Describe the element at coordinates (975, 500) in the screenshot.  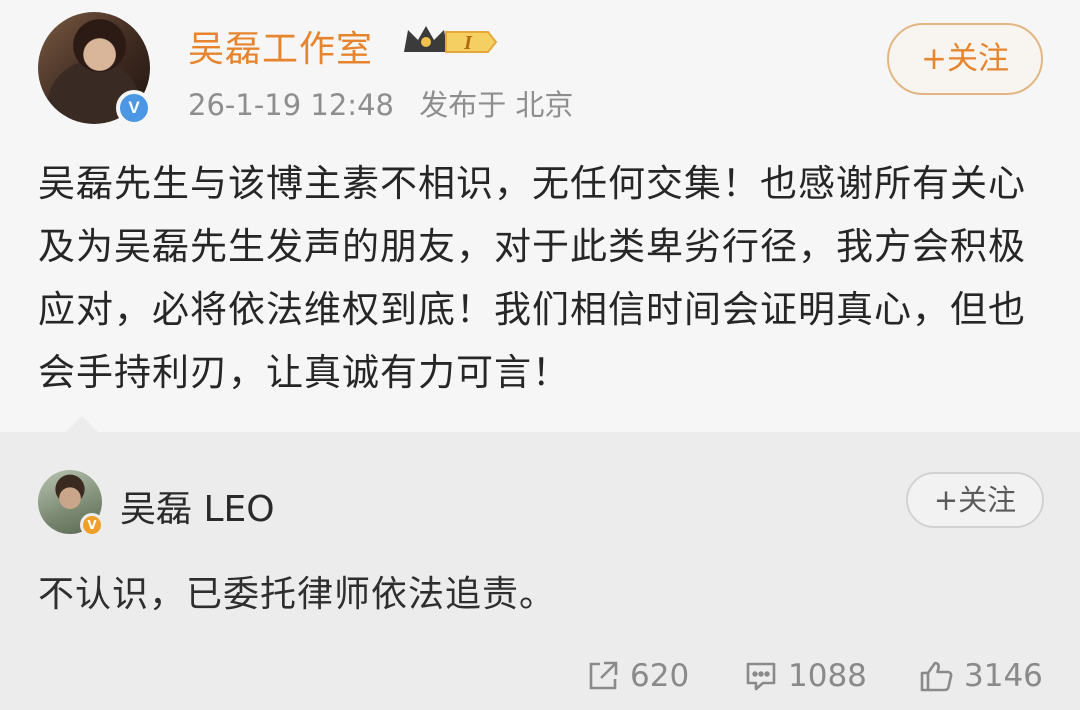
I see `repost-follow-button: +关注` at that location.